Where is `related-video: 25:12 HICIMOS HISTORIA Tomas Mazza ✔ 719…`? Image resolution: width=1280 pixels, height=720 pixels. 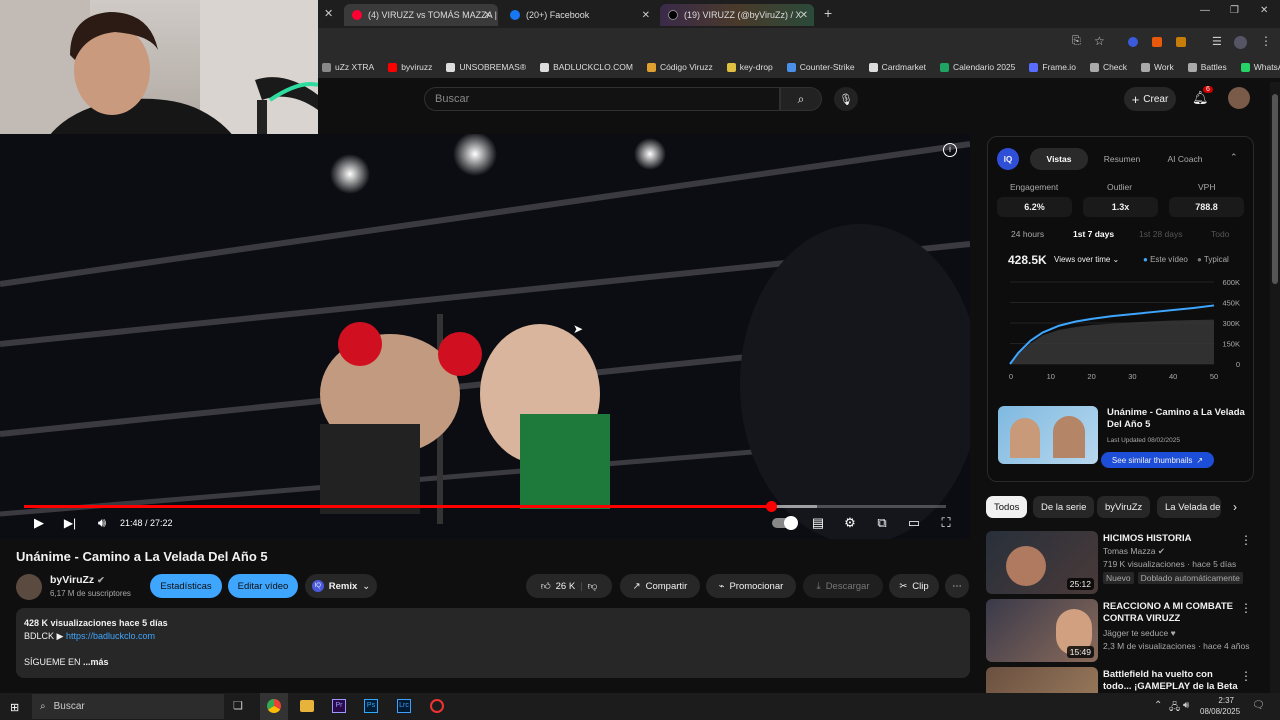 related-video: 25:12 HICIMOS HISTORIA Tomas Mazza ✔ 719… is located at coordinates (1121, 564).